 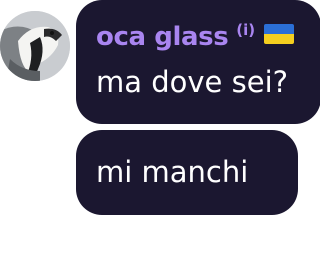 What do you see at coordinates (192, 82) in the screenshot?
I see `message-text: ma dove sei?` at bounding box center [192, 82].